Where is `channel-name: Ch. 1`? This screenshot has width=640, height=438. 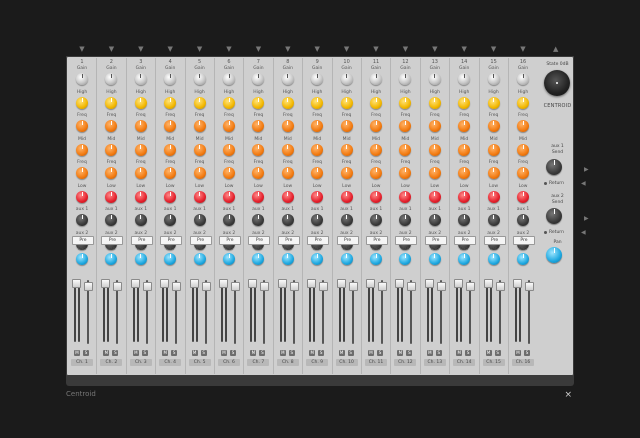 channel-name: Ch. 1 is located at coordinates (82, 362).